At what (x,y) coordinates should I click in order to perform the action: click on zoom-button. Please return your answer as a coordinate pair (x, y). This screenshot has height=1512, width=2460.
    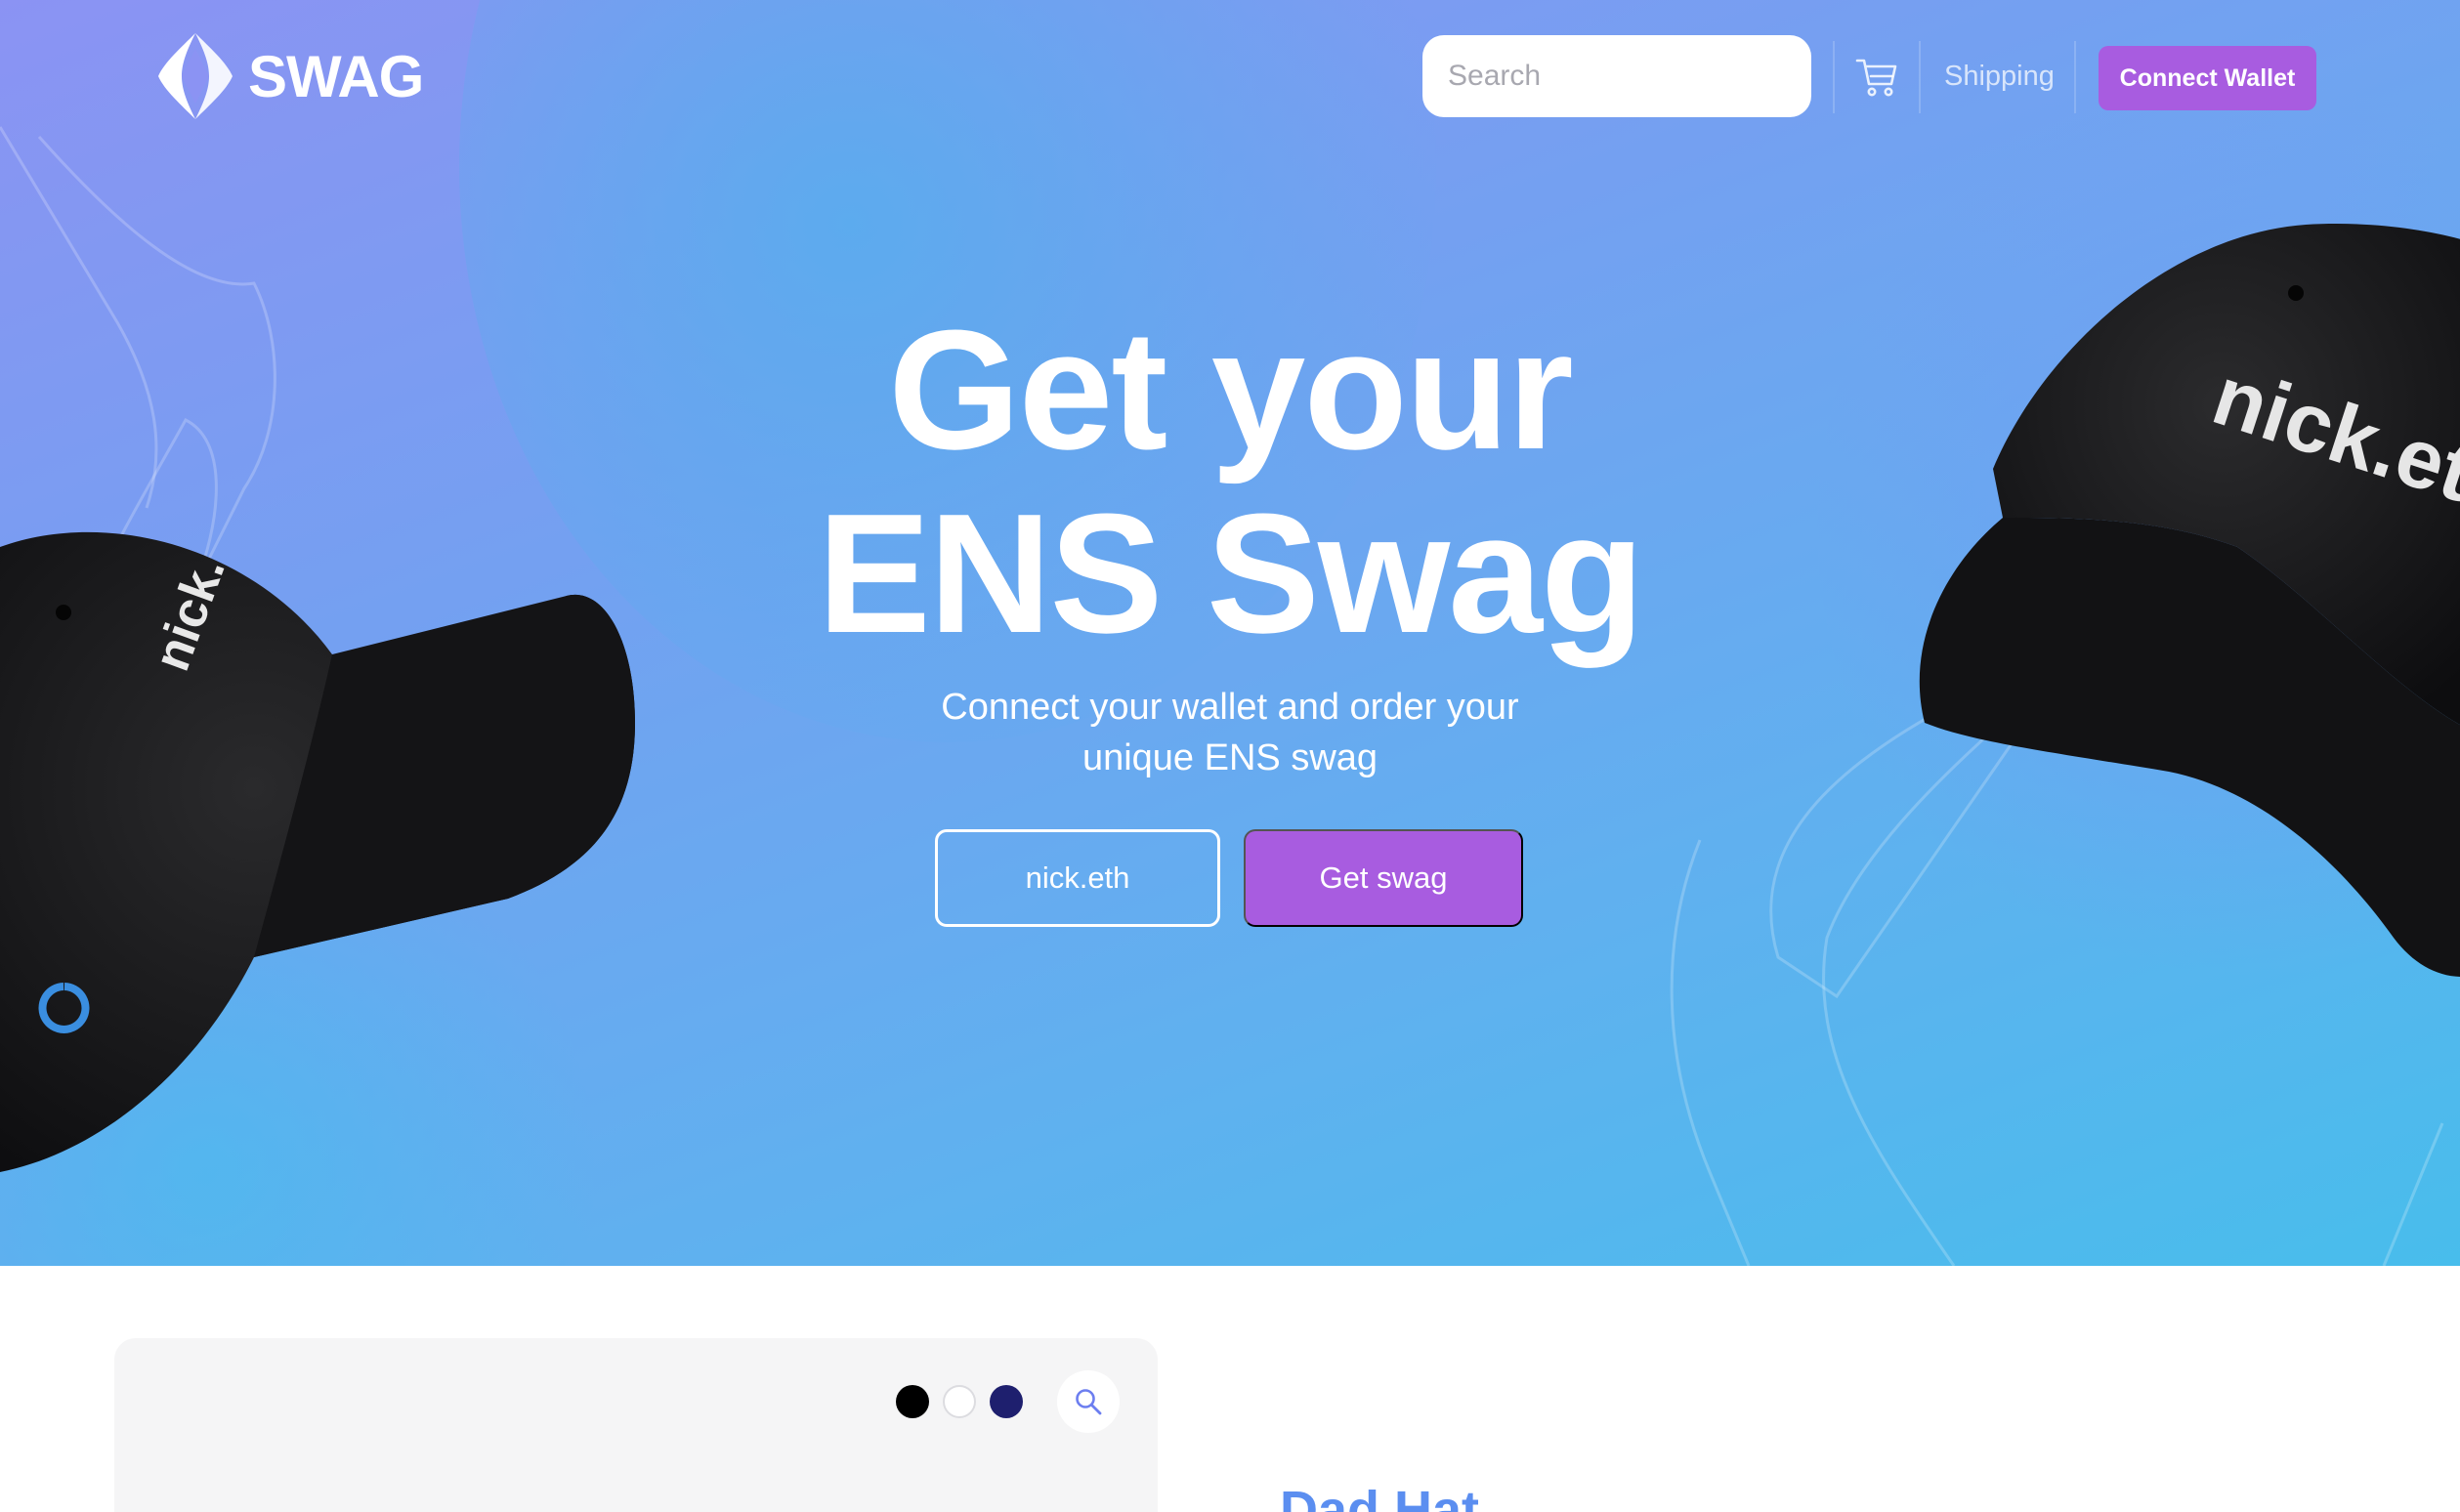
    Looking at the image, I should click on (1088, 1401).